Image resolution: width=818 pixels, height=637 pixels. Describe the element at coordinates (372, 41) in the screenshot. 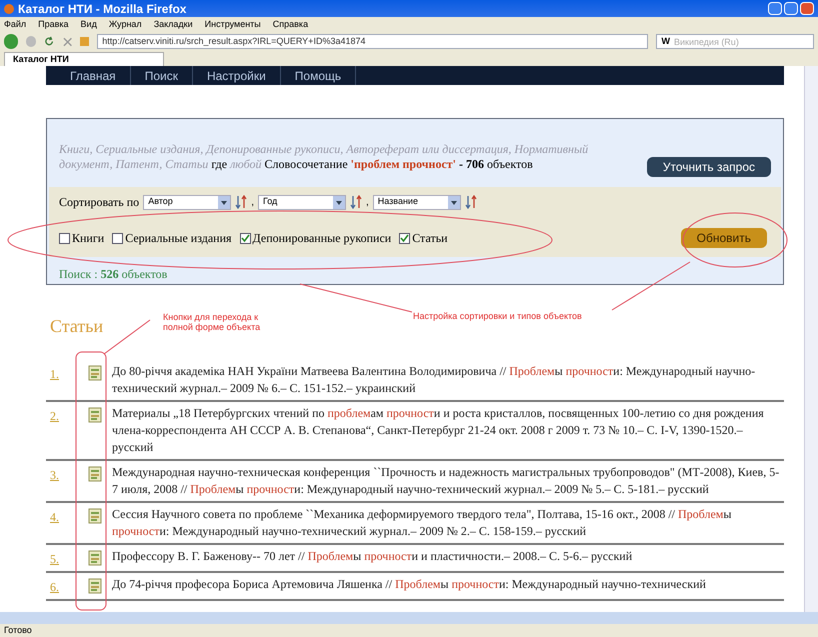

I see `address-field: http://catserv.viniti.ru/srch_result.aspx?IRL=QUERY+ID%3a41874` at that location.